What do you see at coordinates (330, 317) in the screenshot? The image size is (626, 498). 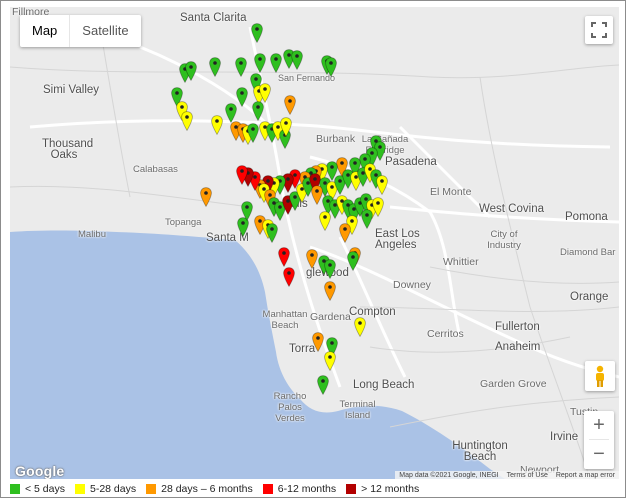 I see `place-label: Gardena` at bounding box center [330, 317].